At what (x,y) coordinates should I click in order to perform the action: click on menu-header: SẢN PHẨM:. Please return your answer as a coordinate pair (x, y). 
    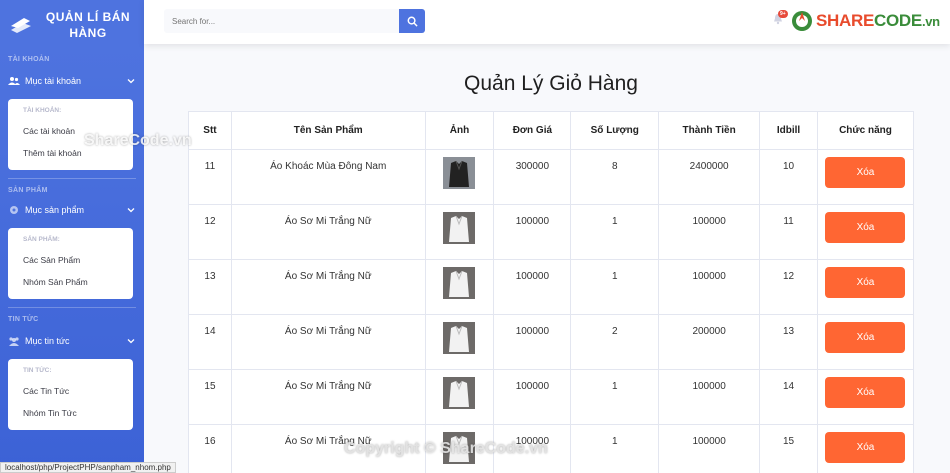
    Looking at the image, I should click on (41, 239).